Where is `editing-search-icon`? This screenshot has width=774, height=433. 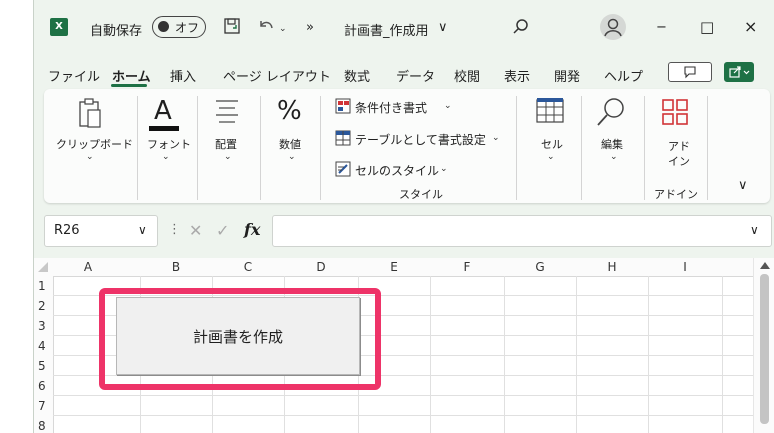
editing-search-icon is located at coordinates (611, 112).